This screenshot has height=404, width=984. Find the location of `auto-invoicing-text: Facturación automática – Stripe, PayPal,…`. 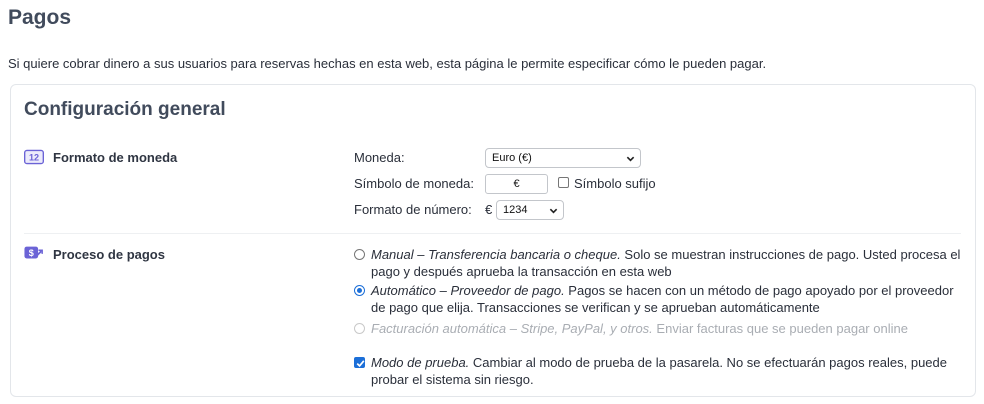

auto-invoicing-text: Facturación automática – Stripe, PayPal,… is located at coordinates (668, 328).